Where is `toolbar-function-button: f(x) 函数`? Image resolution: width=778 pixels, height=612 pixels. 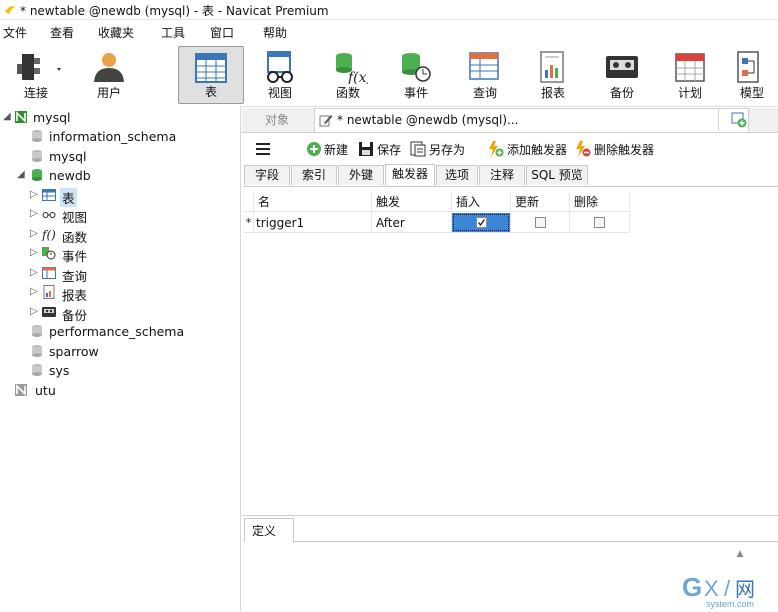
toolbar-function-button: f(x) 函数 is located at coordinates (348, 75).